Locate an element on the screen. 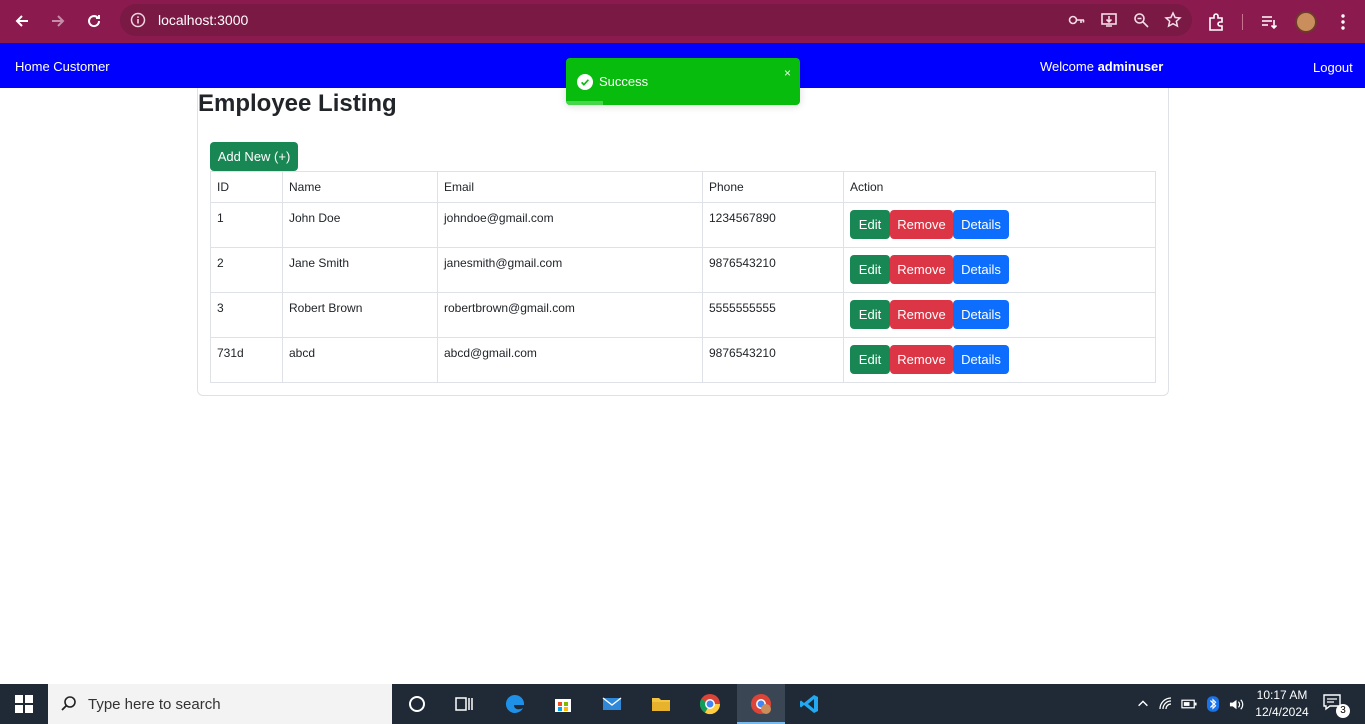  cell-email: janesmith@gmail.com is located at coordinates (570, 270).